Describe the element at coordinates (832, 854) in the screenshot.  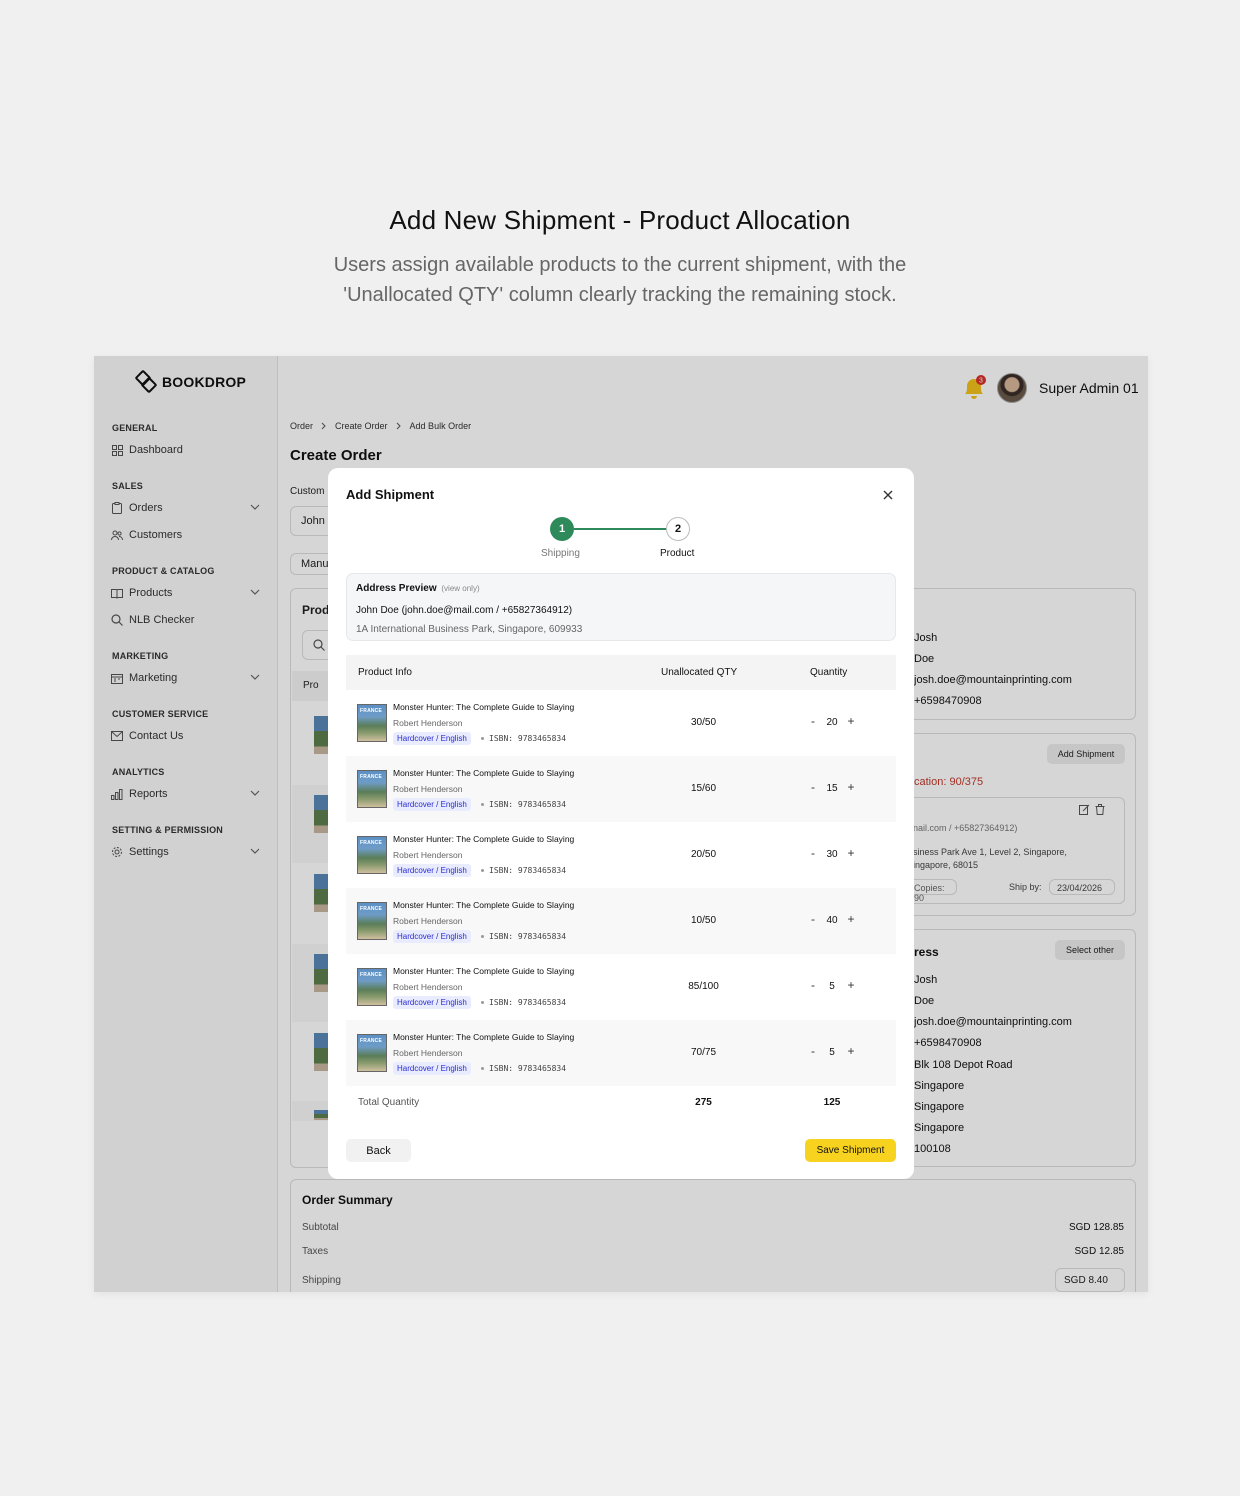
I see `quantity-value: 30` at that location.